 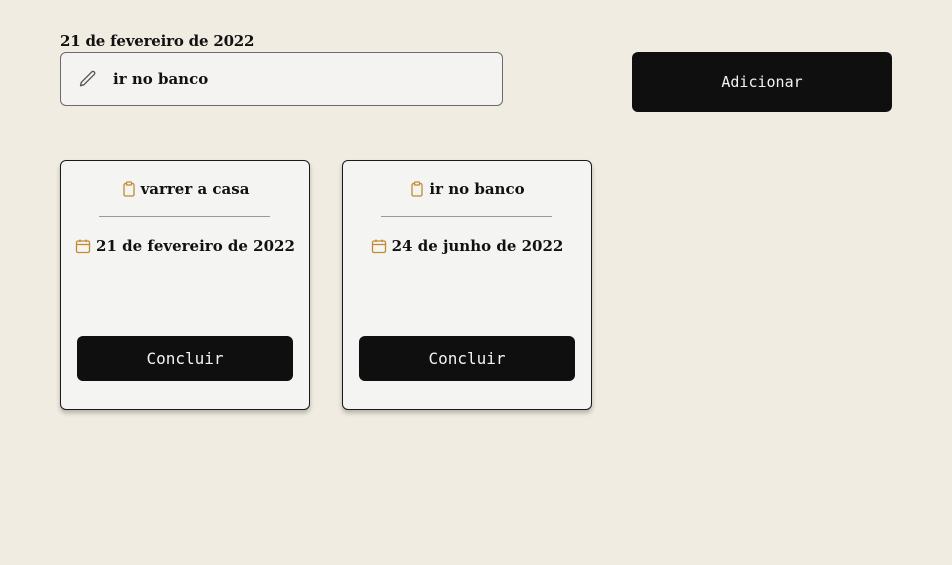 I want to click on task-card-date: 21 de fevereiro de 2022, so click(x=195, y=246).